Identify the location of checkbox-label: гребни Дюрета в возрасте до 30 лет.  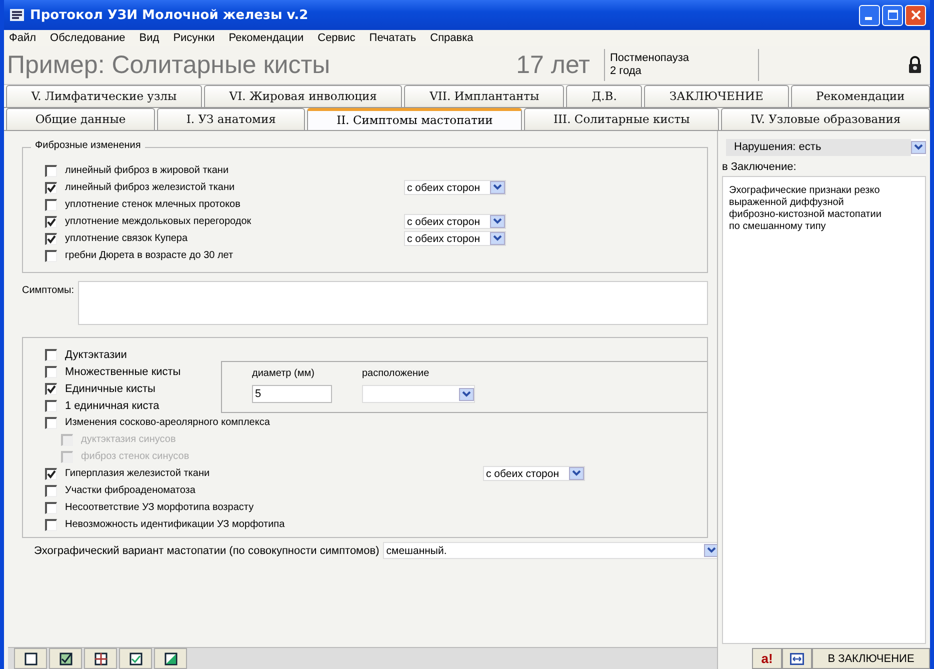
(225, 255).